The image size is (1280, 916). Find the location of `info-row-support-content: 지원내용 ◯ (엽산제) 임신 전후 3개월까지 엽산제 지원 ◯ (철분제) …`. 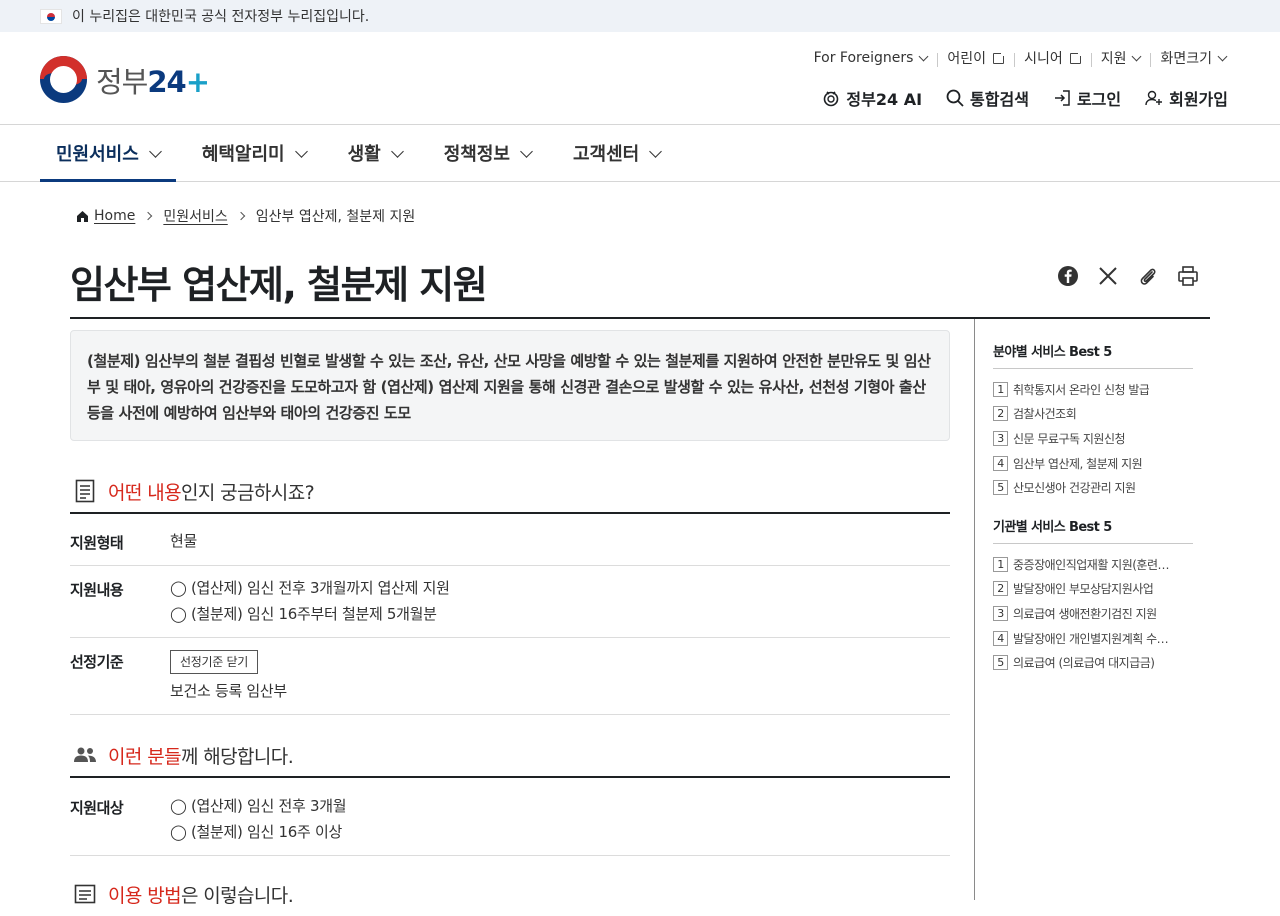

info-row-support-content: 지원내용 ◯ (엽산제) 임신 전후 3개월까지 엽산제 지원 ◯ (철분제) … is located at coordinates (510, 602).